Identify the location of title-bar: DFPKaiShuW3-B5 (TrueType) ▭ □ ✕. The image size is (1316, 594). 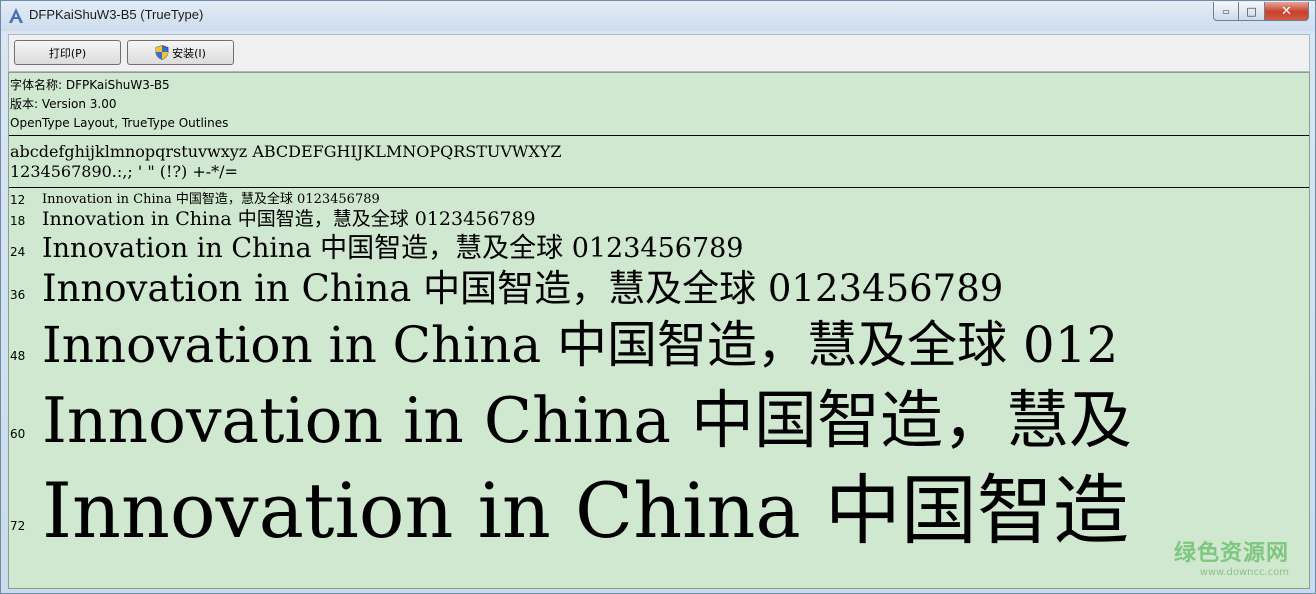
(658, 16).